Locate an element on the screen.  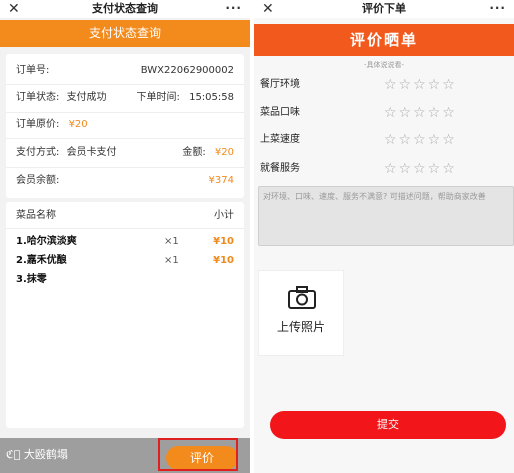
order-no-label: 订单号: is located at coordinates (33, 70).